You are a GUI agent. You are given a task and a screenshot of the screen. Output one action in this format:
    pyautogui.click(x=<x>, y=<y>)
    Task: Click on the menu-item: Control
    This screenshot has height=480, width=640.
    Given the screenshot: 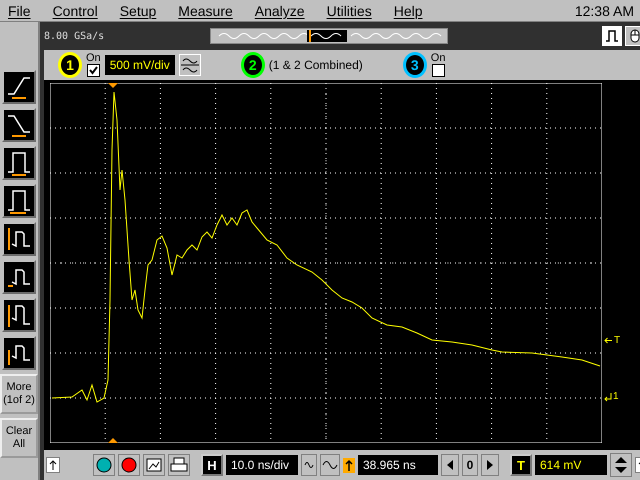 What is the action you would take?
    pyautogui.click(x=75, y=10)
    